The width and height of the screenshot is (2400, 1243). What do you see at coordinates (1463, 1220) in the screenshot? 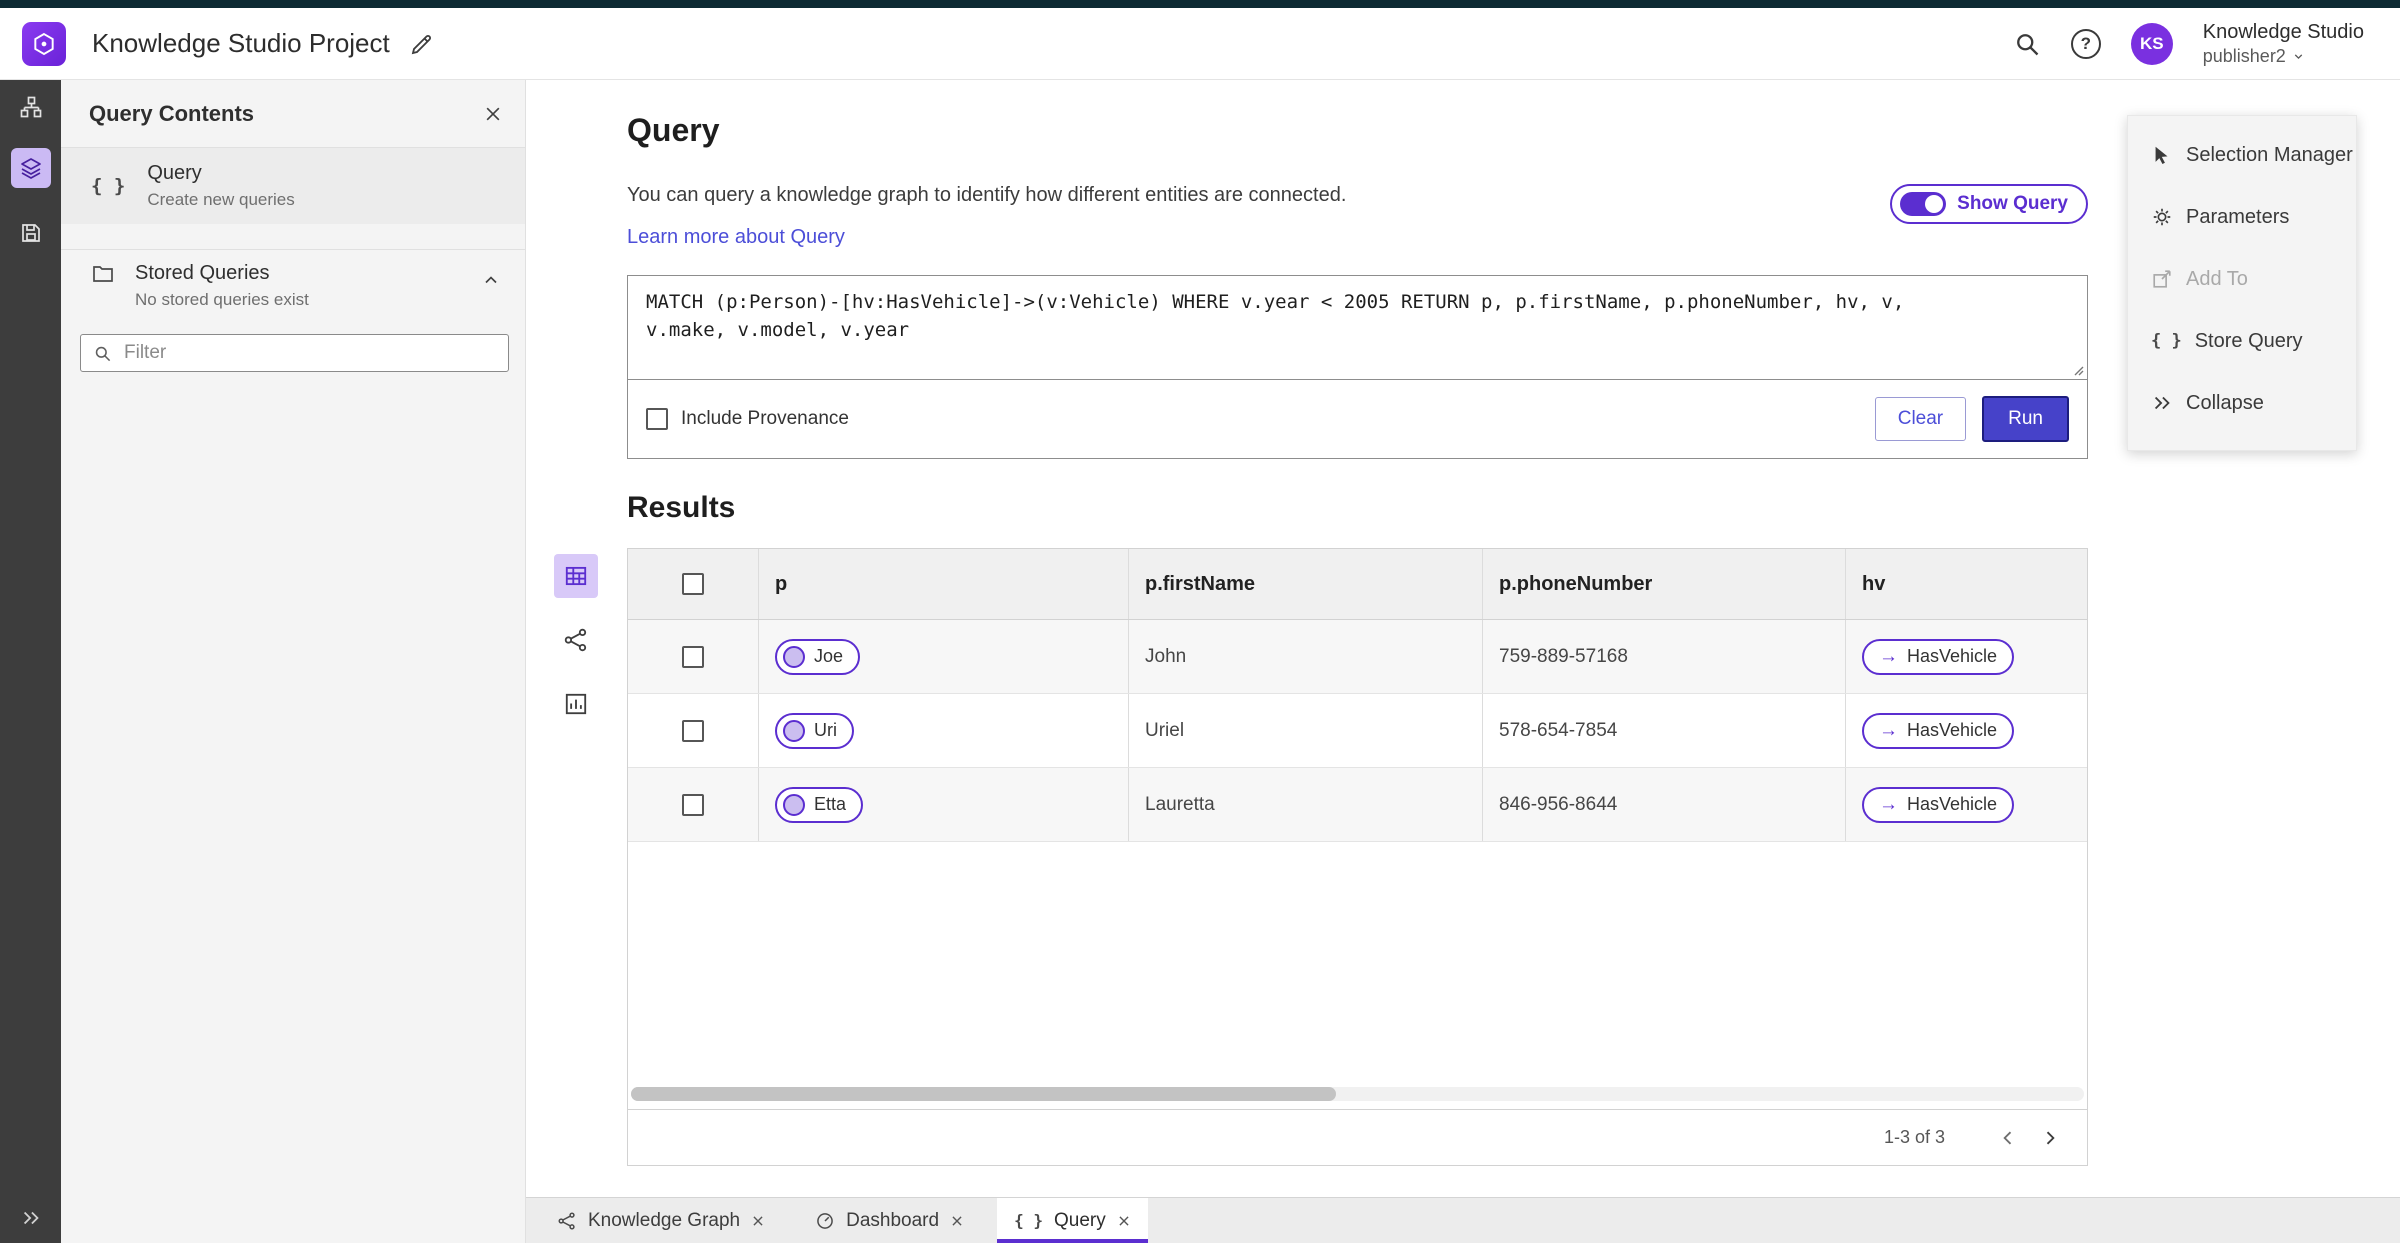
I see `bottom-tab-bar: Knowledge Graph Dashboard { } Query` at bounding box center [1463, 1220].